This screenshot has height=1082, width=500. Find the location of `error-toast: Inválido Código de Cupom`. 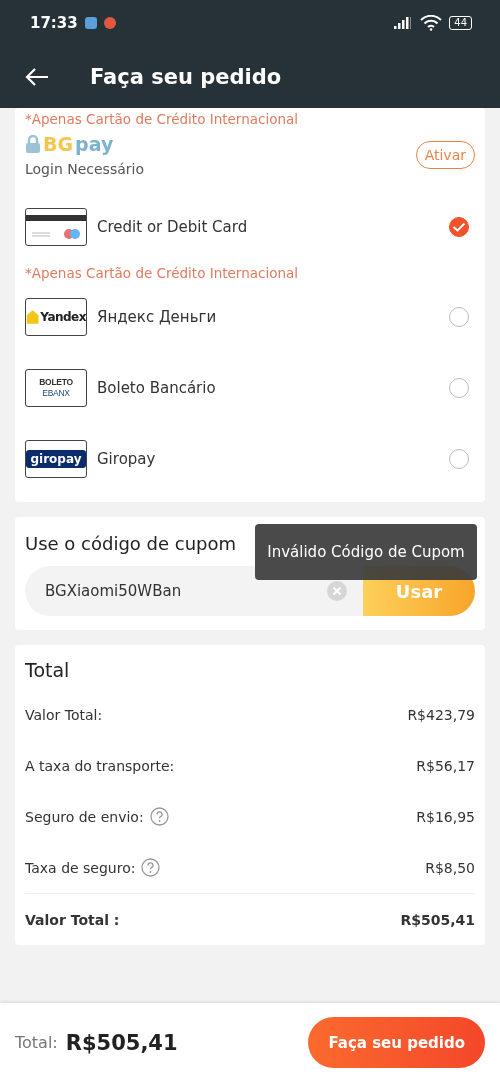

error-toast: Inválido Código de Cupom is located at coordinates (366, 552).